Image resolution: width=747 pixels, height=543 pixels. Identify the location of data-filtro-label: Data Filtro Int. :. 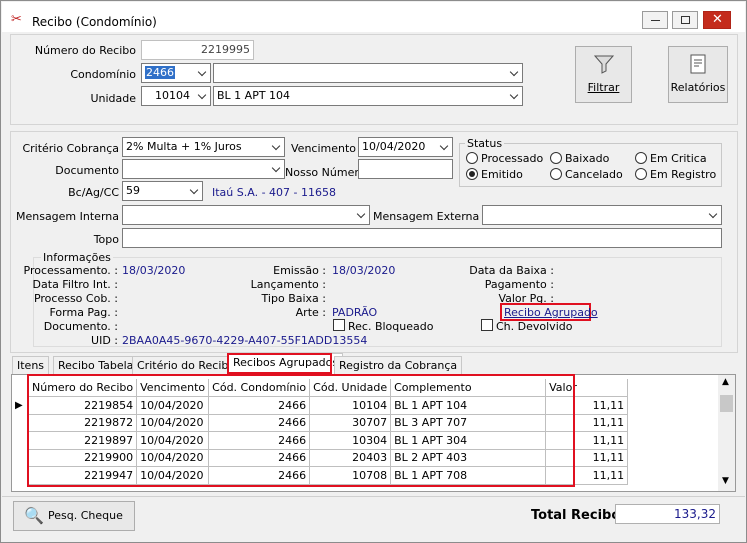
(75, 284).